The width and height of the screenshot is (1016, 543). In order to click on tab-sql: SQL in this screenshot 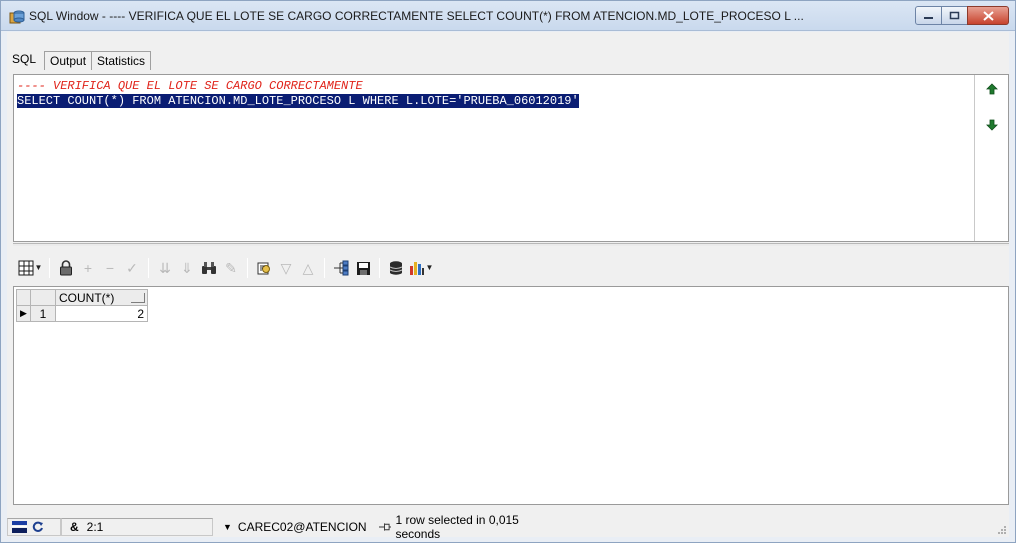, I will do `click(24, 60)`.